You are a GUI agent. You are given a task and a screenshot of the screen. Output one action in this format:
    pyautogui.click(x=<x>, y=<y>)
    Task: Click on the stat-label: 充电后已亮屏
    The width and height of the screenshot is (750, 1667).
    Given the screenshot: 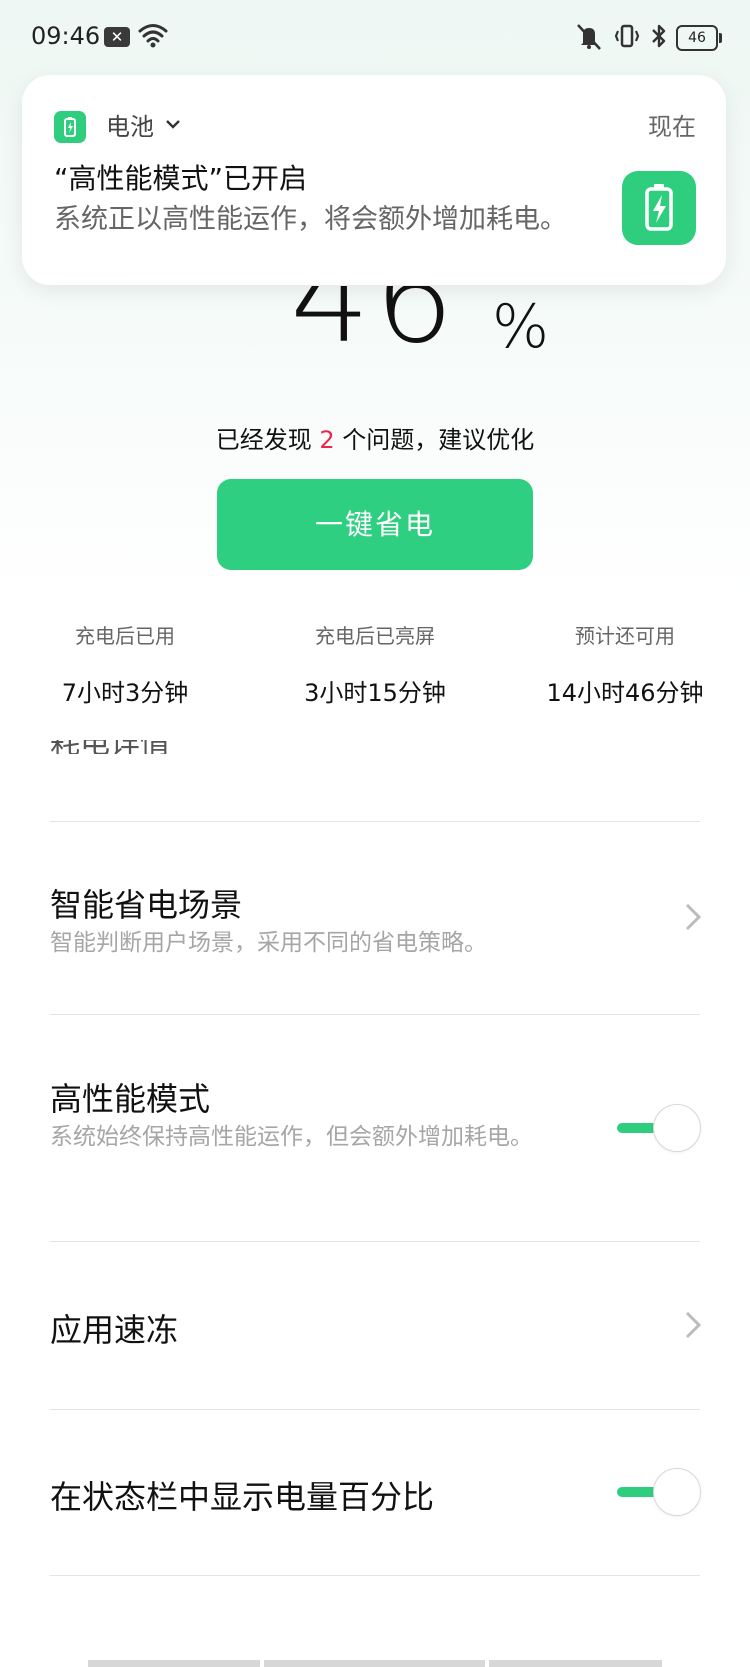 What is the action you would take?
    pyautogui.click(x=375, y=636)
    